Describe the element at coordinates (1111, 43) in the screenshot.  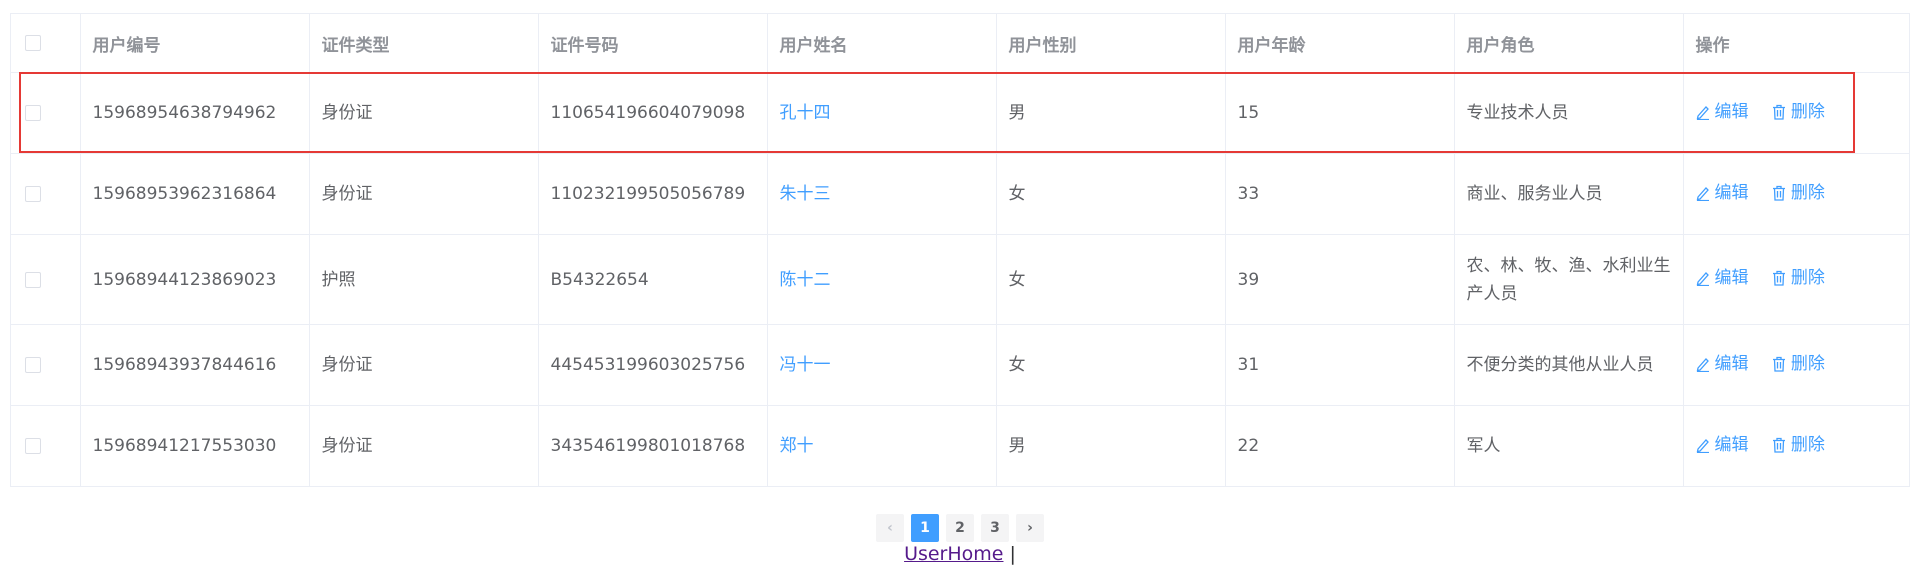
I see `header-gender: 用户性别` at that location.